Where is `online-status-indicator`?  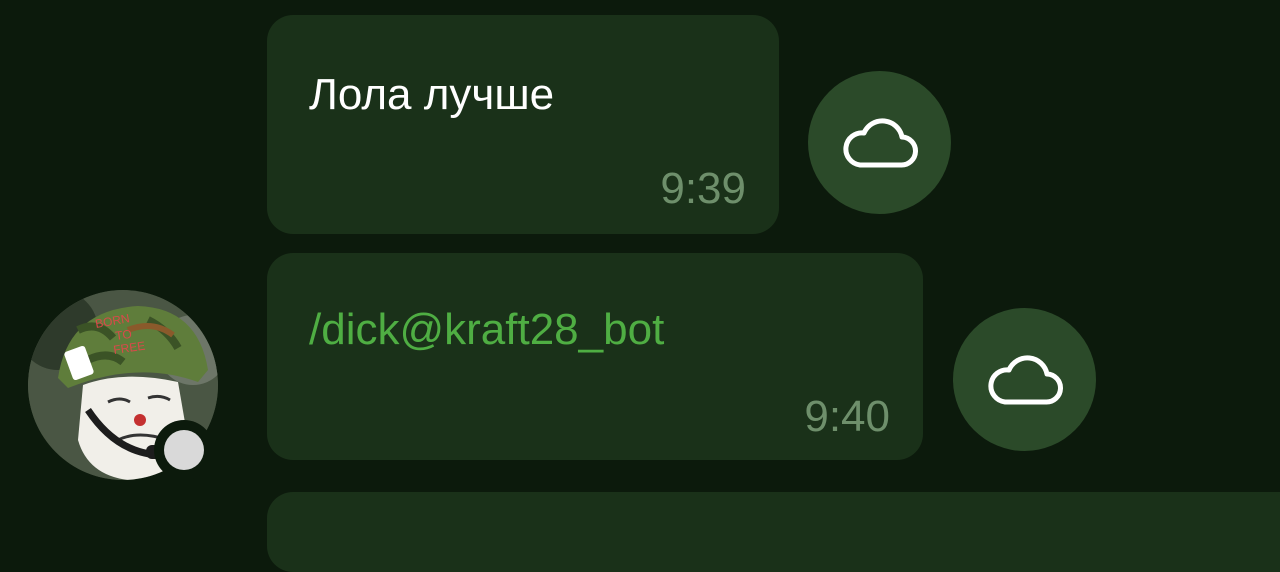 online-status-indicator is located at coordinates (184, 450).